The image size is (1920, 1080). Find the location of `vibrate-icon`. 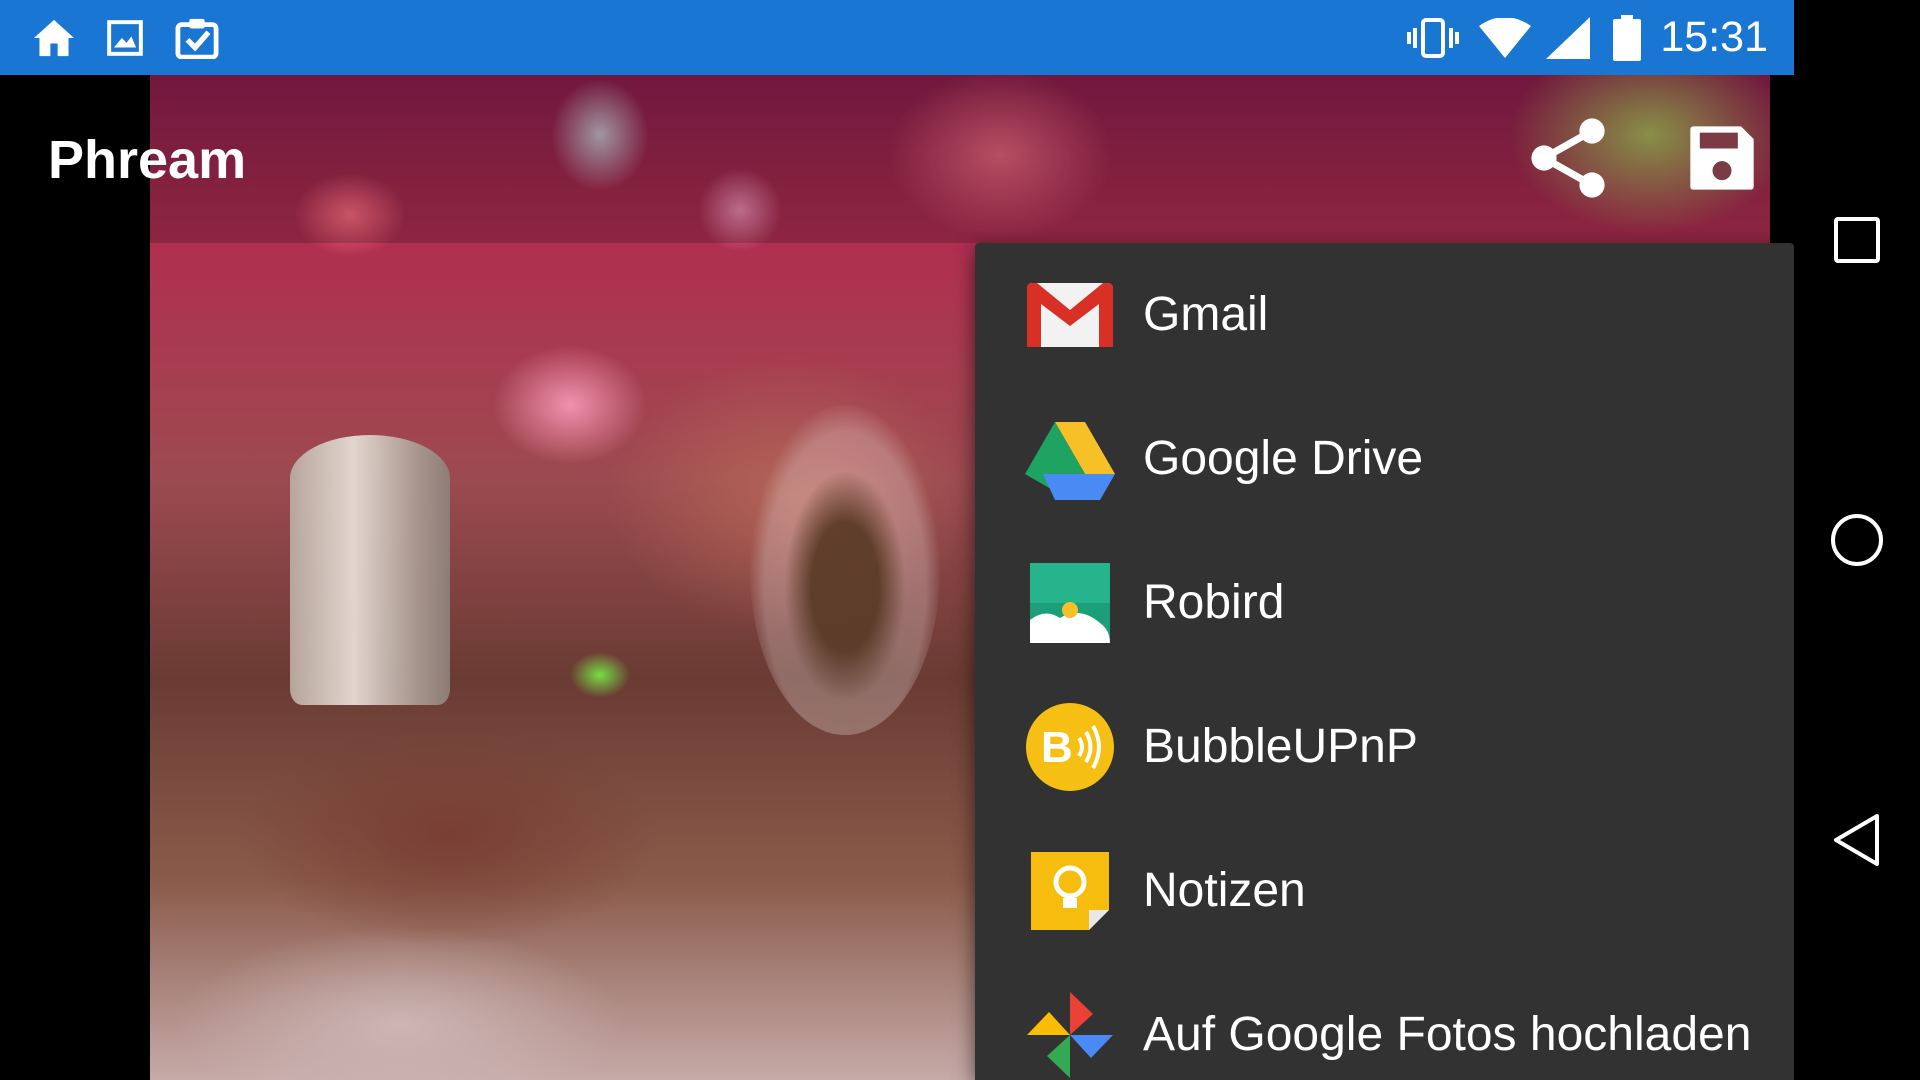

vibrate-icon is located at coordinates (1433, 37).